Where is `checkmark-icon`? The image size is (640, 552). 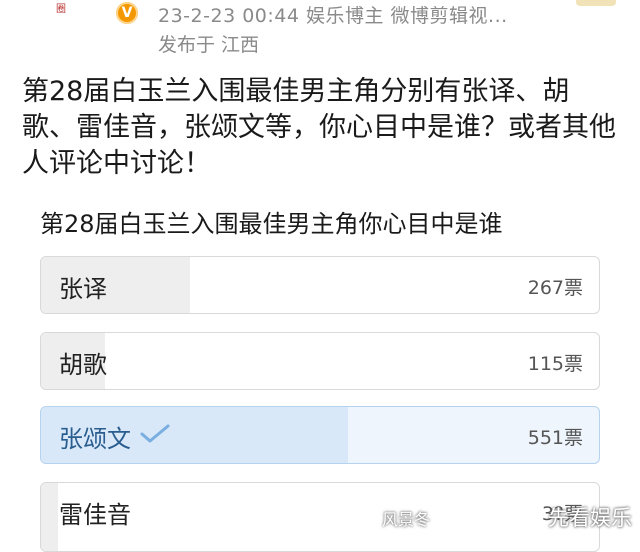 checkmark-icon is located at coordinates (155, 437).